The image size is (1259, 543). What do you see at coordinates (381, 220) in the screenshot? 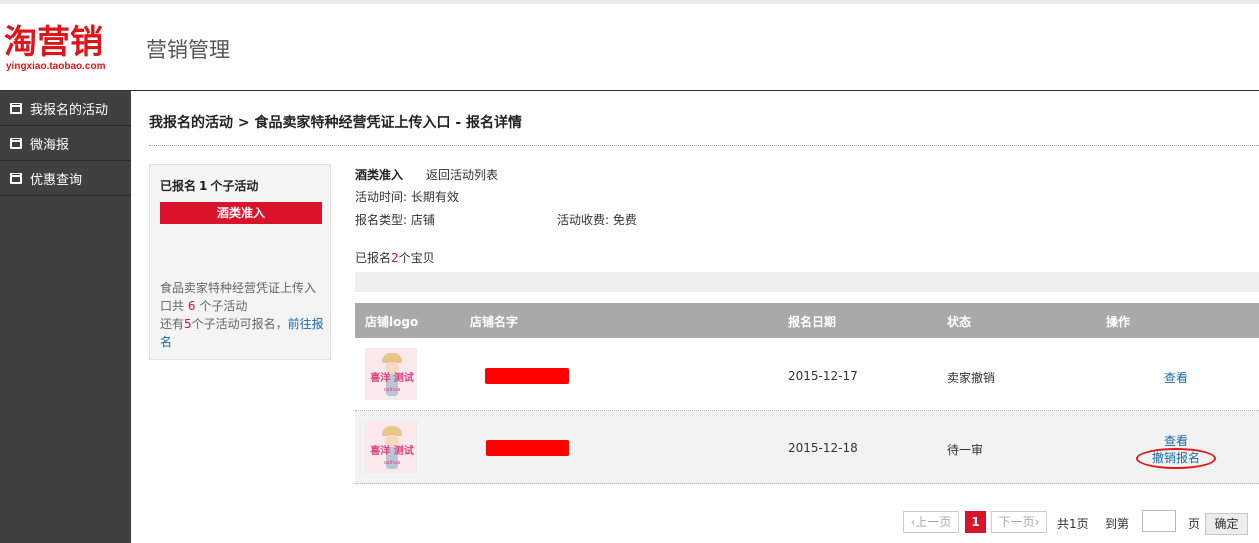
I see `type-label: 报名类型:` at bounding box center [381, 220].